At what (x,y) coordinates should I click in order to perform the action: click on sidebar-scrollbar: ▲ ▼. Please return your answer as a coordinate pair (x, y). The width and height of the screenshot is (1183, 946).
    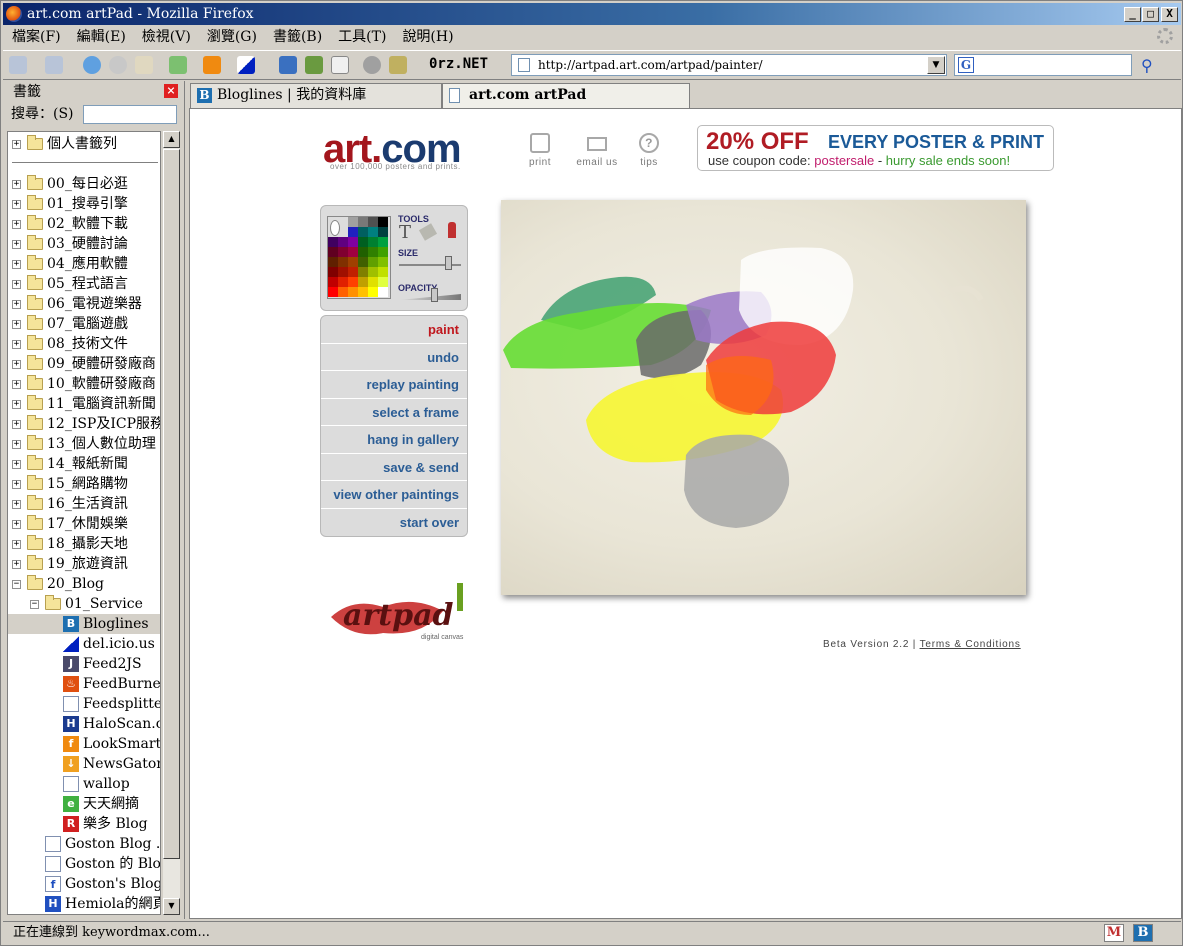
    Looking at the image, I should click on (171, 523).